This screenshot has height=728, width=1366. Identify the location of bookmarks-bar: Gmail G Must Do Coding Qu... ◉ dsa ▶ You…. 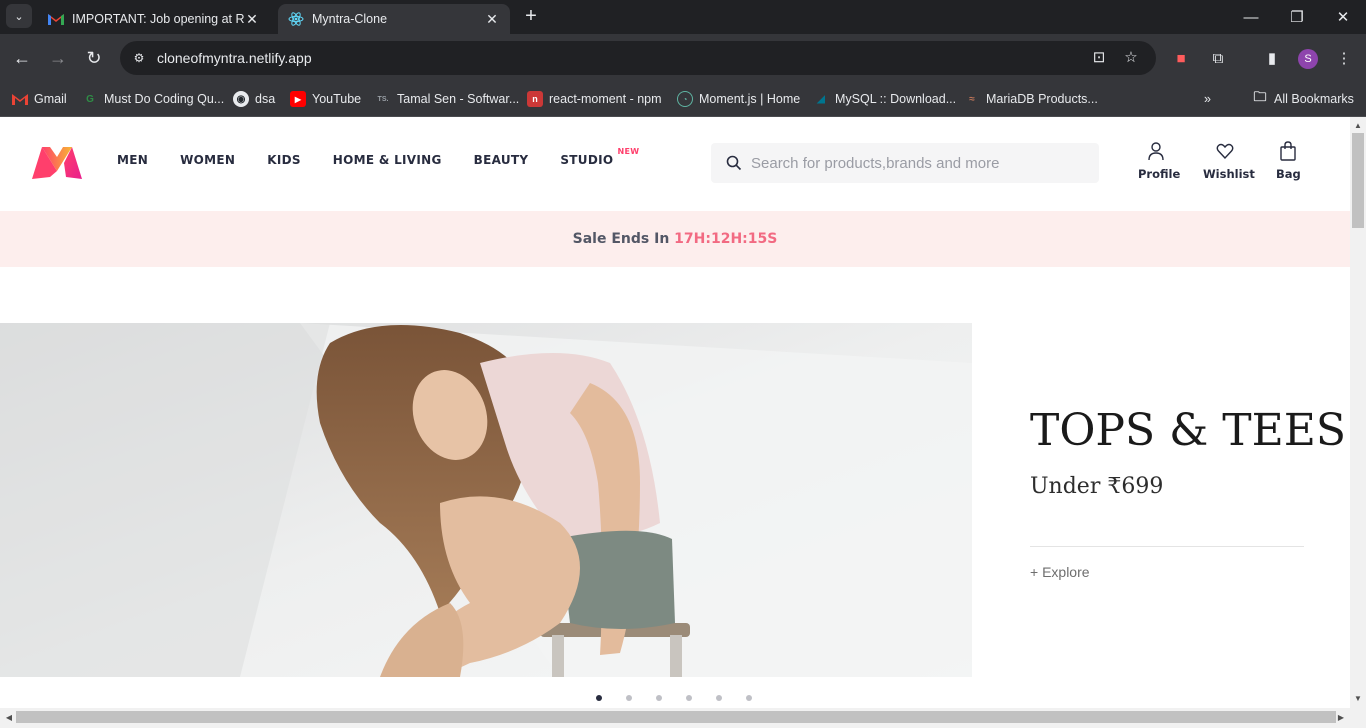
(683, 99).